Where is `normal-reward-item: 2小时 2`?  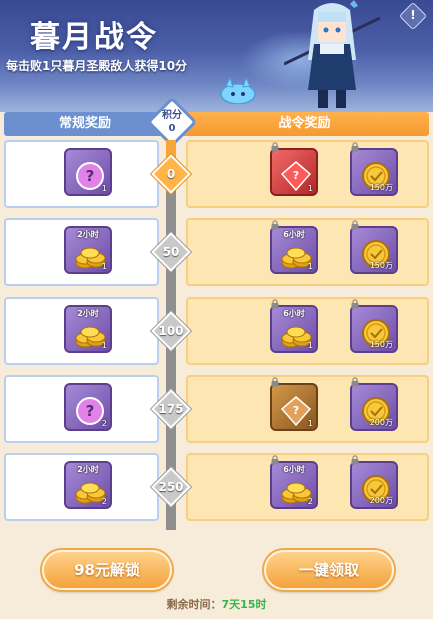 normal-reward-item: 2小时 2 is located at coordinates (88, 485).